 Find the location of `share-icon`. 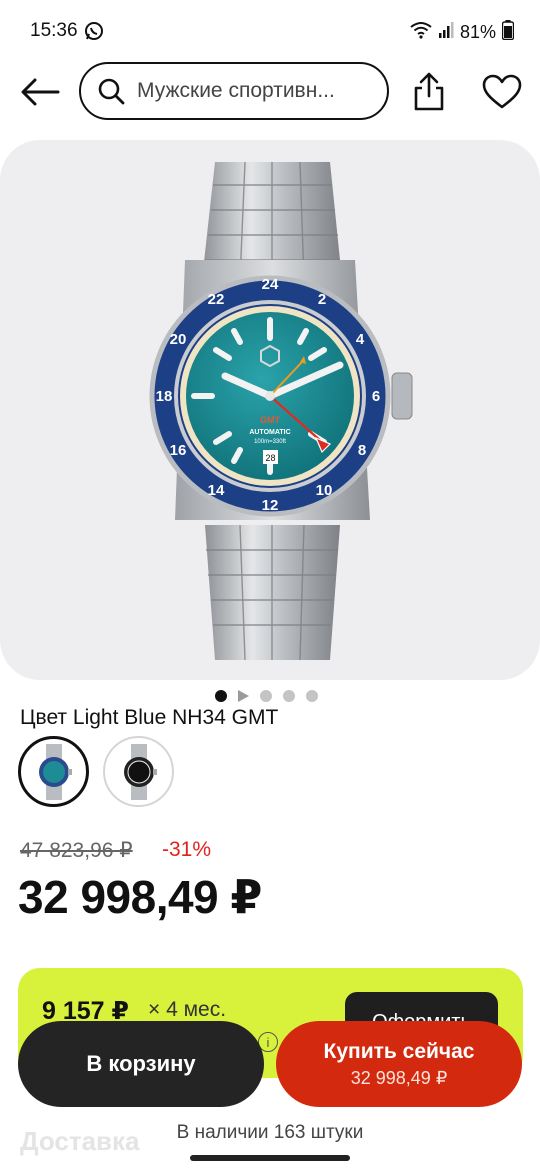

share-icon is located at coordinates (429, 91).